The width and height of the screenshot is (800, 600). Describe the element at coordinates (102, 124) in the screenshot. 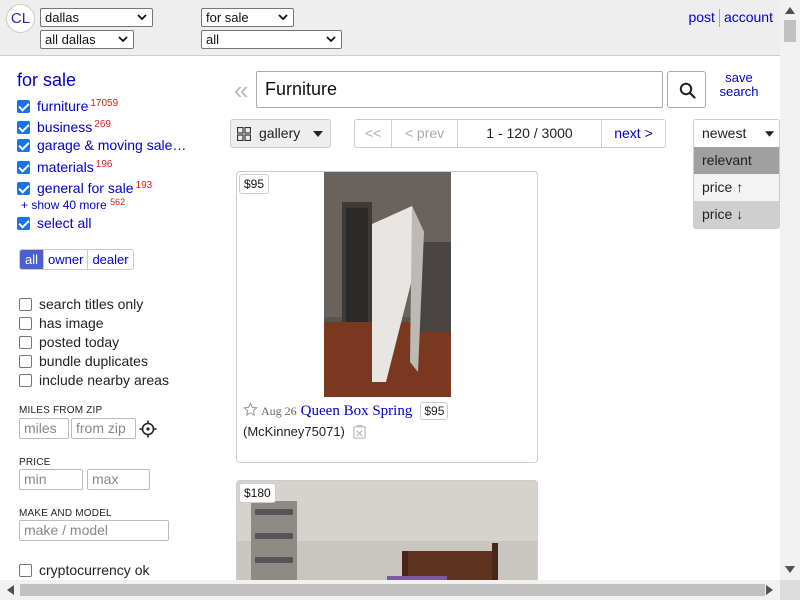

I see `category-count: 269` at that location.